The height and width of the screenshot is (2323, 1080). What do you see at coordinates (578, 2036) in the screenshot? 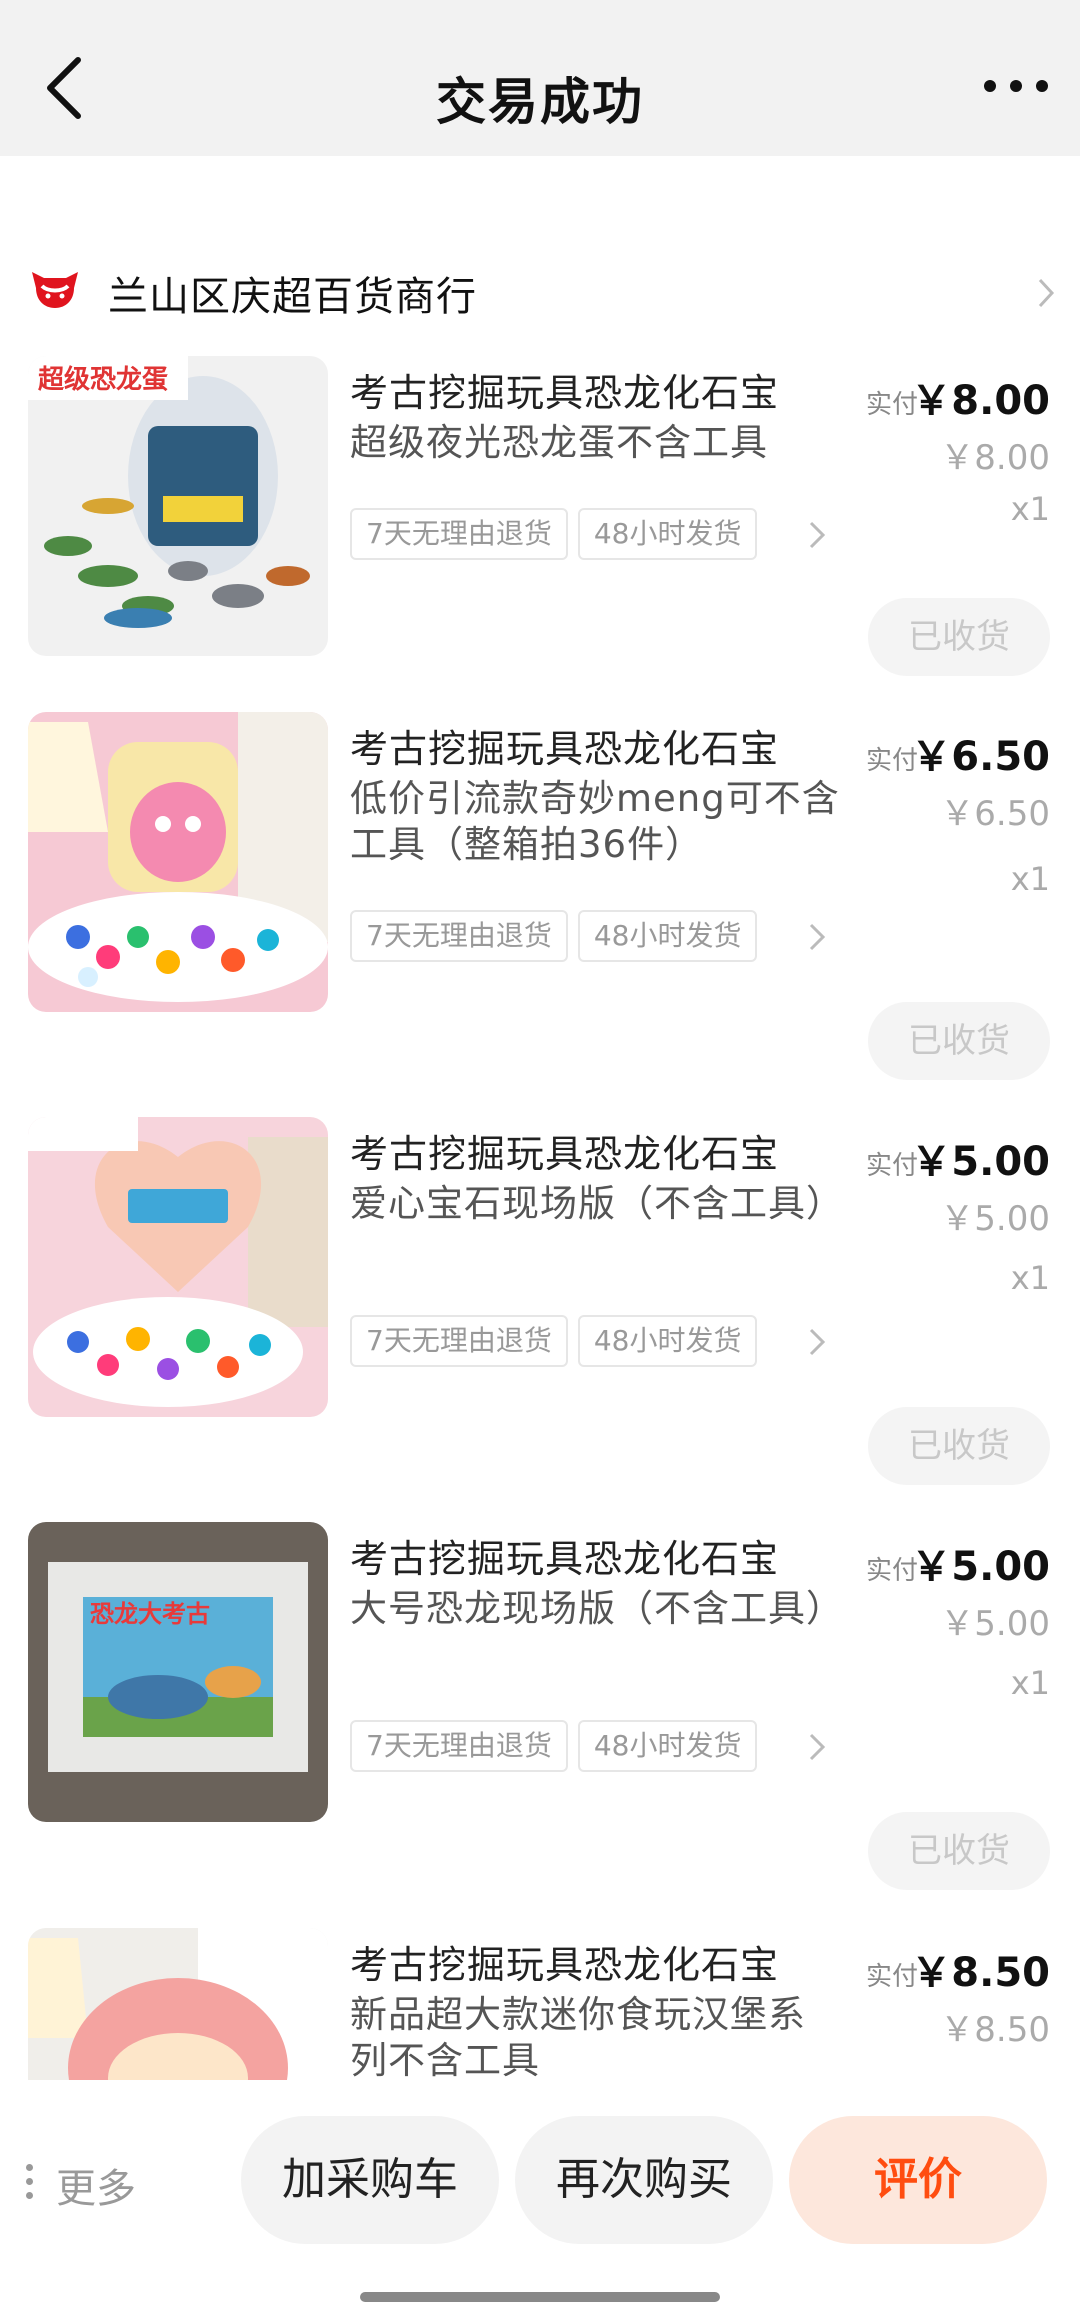
I see `product-spec: 新品超大款迷你食玩汉堡系列不含工具` at bounding box center [578, 2036].